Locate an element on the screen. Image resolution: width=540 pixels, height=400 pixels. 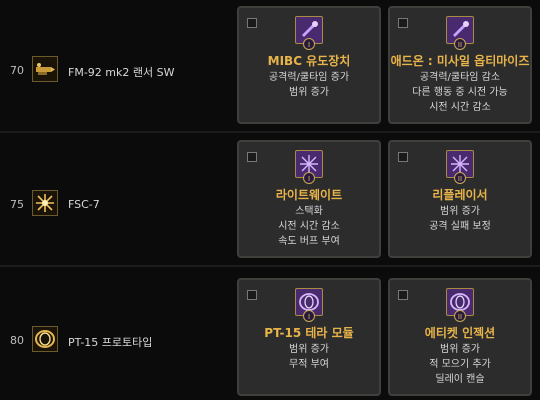
option-description: 범위 증가 공격 실패 보정 is located at coordinates (460, 219).